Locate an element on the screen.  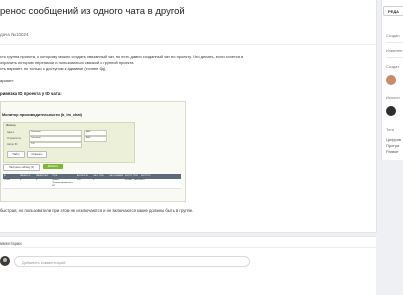
table-cell: Проект "Компостирование и 3D" is located at coordinates (62, 183).